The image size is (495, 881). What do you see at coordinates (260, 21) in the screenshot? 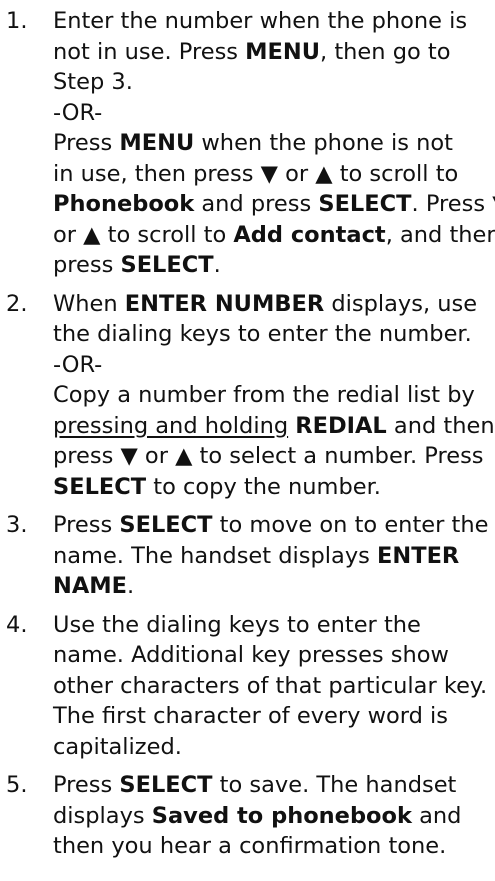
I see `text-run: Enter the number when the phone is` at bounding box center [260, 21].